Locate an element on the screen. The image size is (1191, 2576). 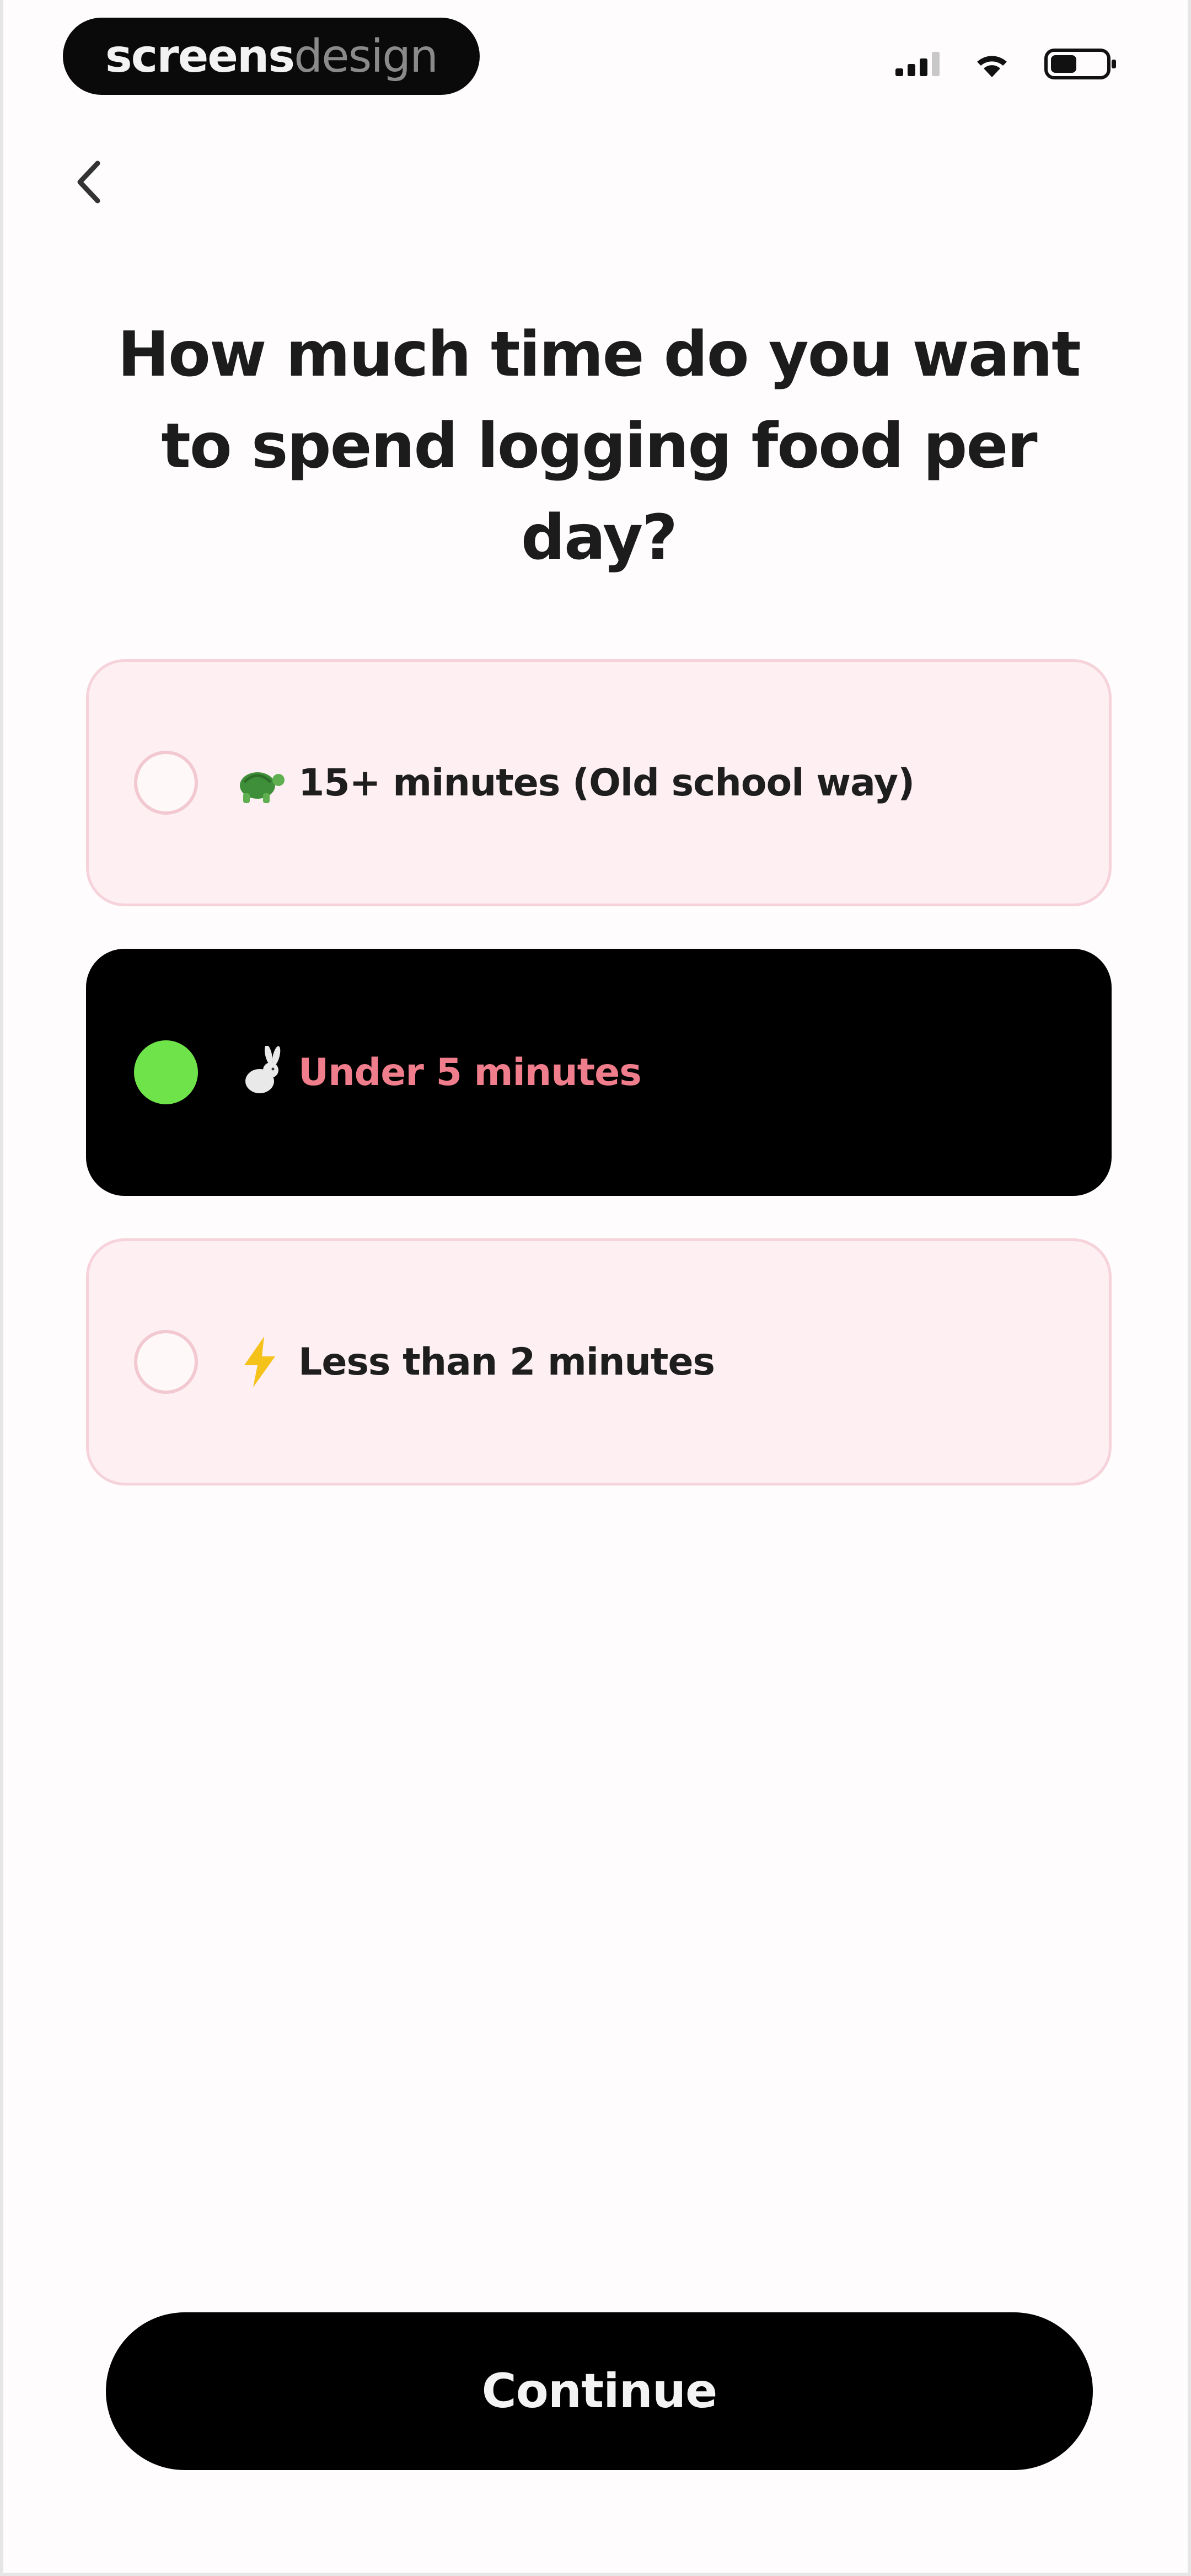
option-under-5-minutes: Under 5 minutes is located at coordinates (599, 1072).